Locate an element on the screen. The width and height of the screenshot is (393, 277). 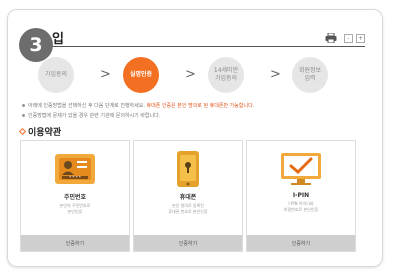
section-title: 이용약관 is located at coordinates (40, 131).